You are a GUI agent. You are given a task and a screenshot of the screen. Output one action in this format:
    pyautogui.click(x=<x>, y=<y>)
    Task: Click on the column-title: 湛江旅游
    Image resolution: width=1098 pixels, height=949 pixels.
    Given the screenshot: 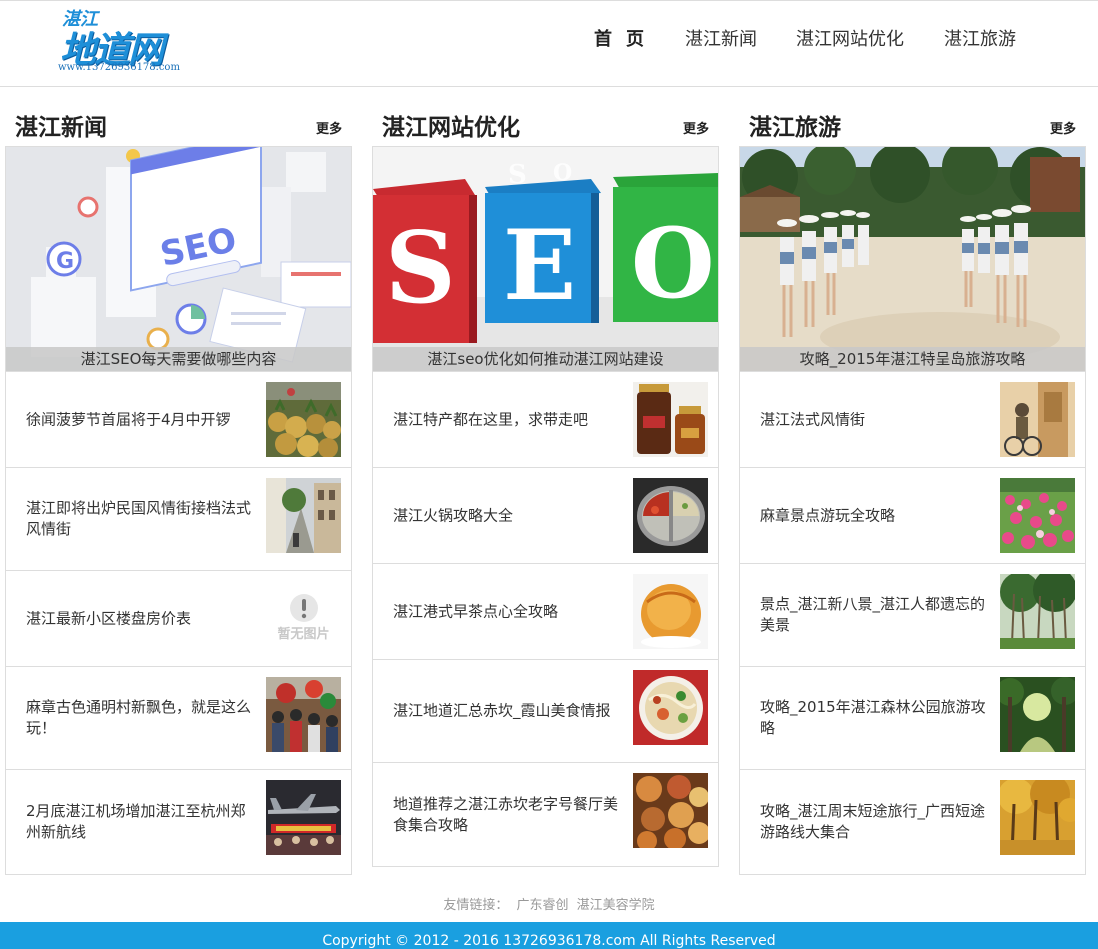 What is the action you would take?
    pyautogui.click(x=795, y=128)
    